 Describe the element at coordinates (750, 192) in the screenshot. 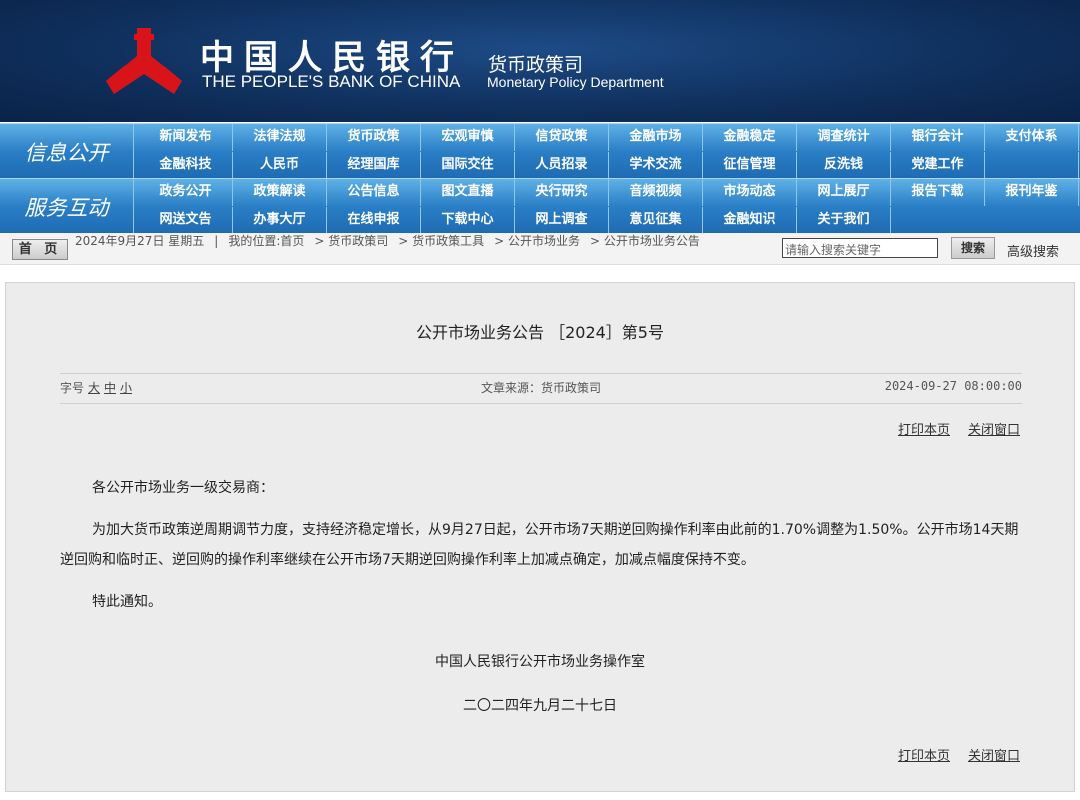

I see `nav-item: 市场动态` at that location.